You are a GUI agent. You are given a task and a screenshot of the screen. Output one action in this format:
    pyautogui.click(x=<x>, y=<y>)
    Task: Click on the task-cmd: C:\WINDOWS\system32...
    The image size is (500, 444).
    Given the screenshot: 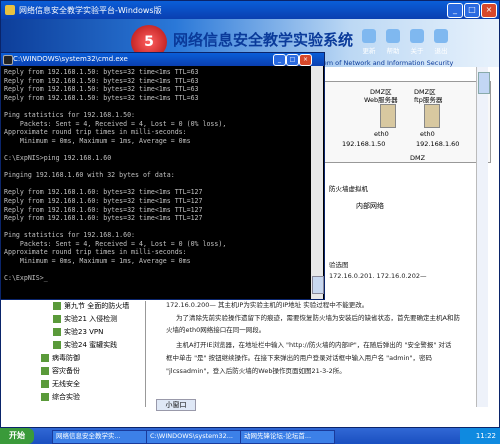 What is the action you would take?
    pyautogui.click(x=193, y=437)
    